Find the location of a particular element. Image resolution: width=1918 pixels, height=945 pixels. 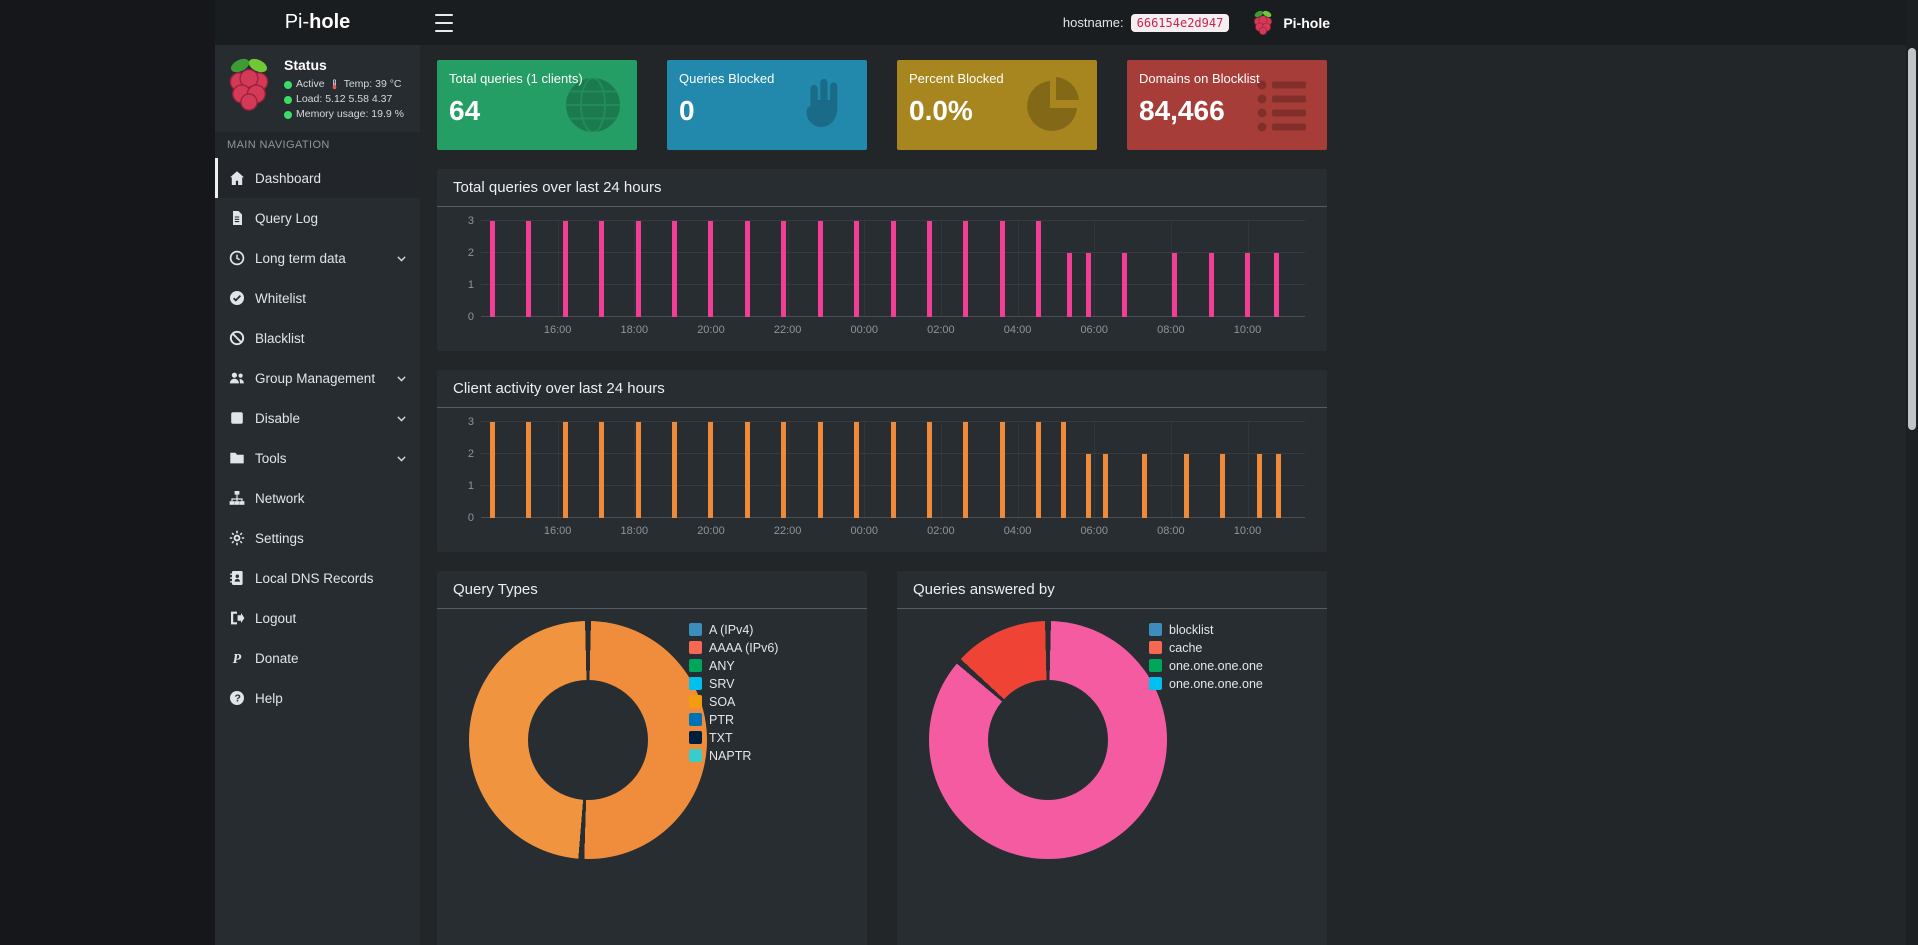

queries-answered-by-donut is located at coordinates (1048, 740).